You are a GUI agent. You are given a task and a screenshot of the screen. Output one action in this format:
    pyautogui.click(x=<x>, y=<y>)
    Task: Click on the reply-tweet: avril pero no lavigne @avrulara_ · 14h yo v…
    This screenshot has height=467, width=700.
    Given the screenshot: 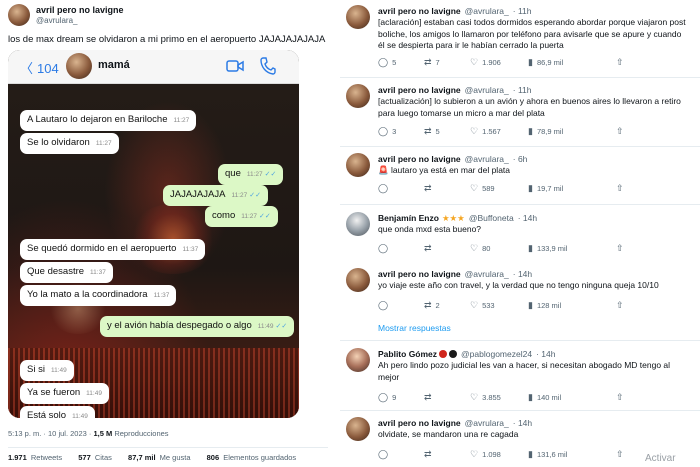 What is the action you would take?
    pyautogui.click(x=520, y=290)
    